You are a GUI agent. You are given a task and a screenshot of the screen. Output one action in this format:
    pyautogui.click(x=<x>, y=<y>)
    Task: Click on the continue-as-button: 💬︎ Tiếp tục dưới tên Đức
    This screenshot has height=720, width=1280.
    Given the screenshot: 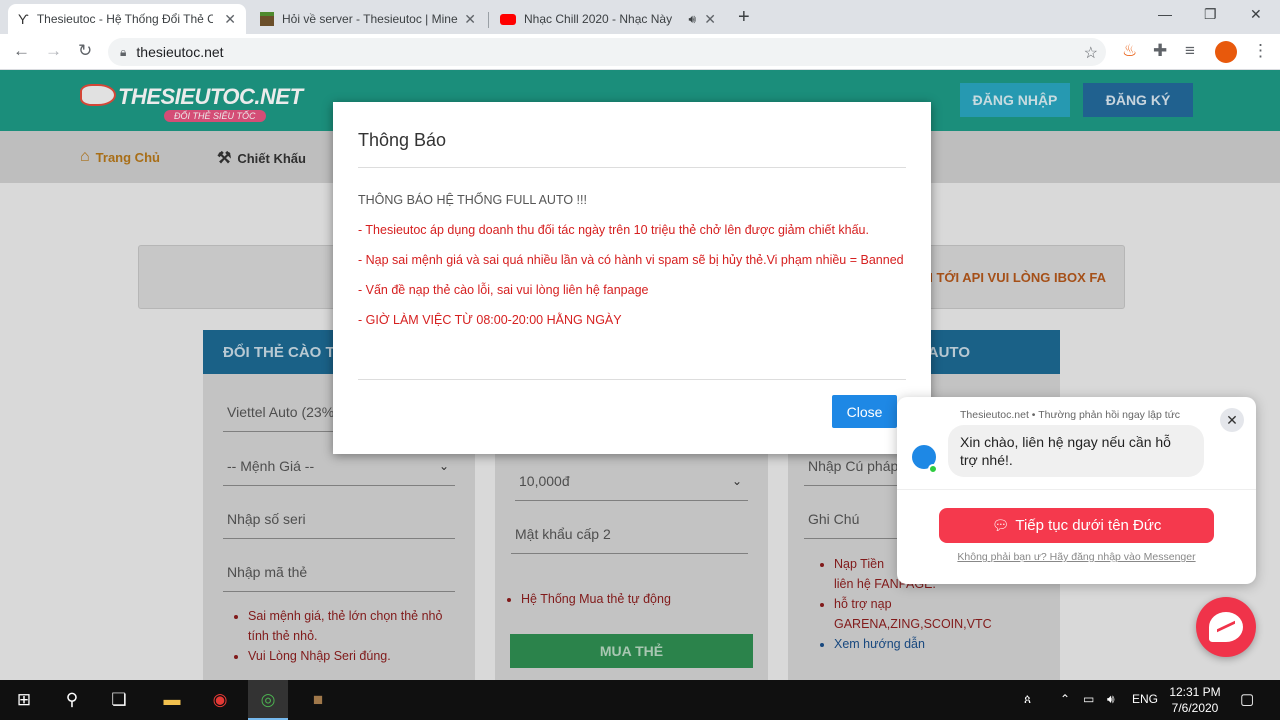 What is the action you would take?
    pyautogui.click(x=1076, y=525)
    